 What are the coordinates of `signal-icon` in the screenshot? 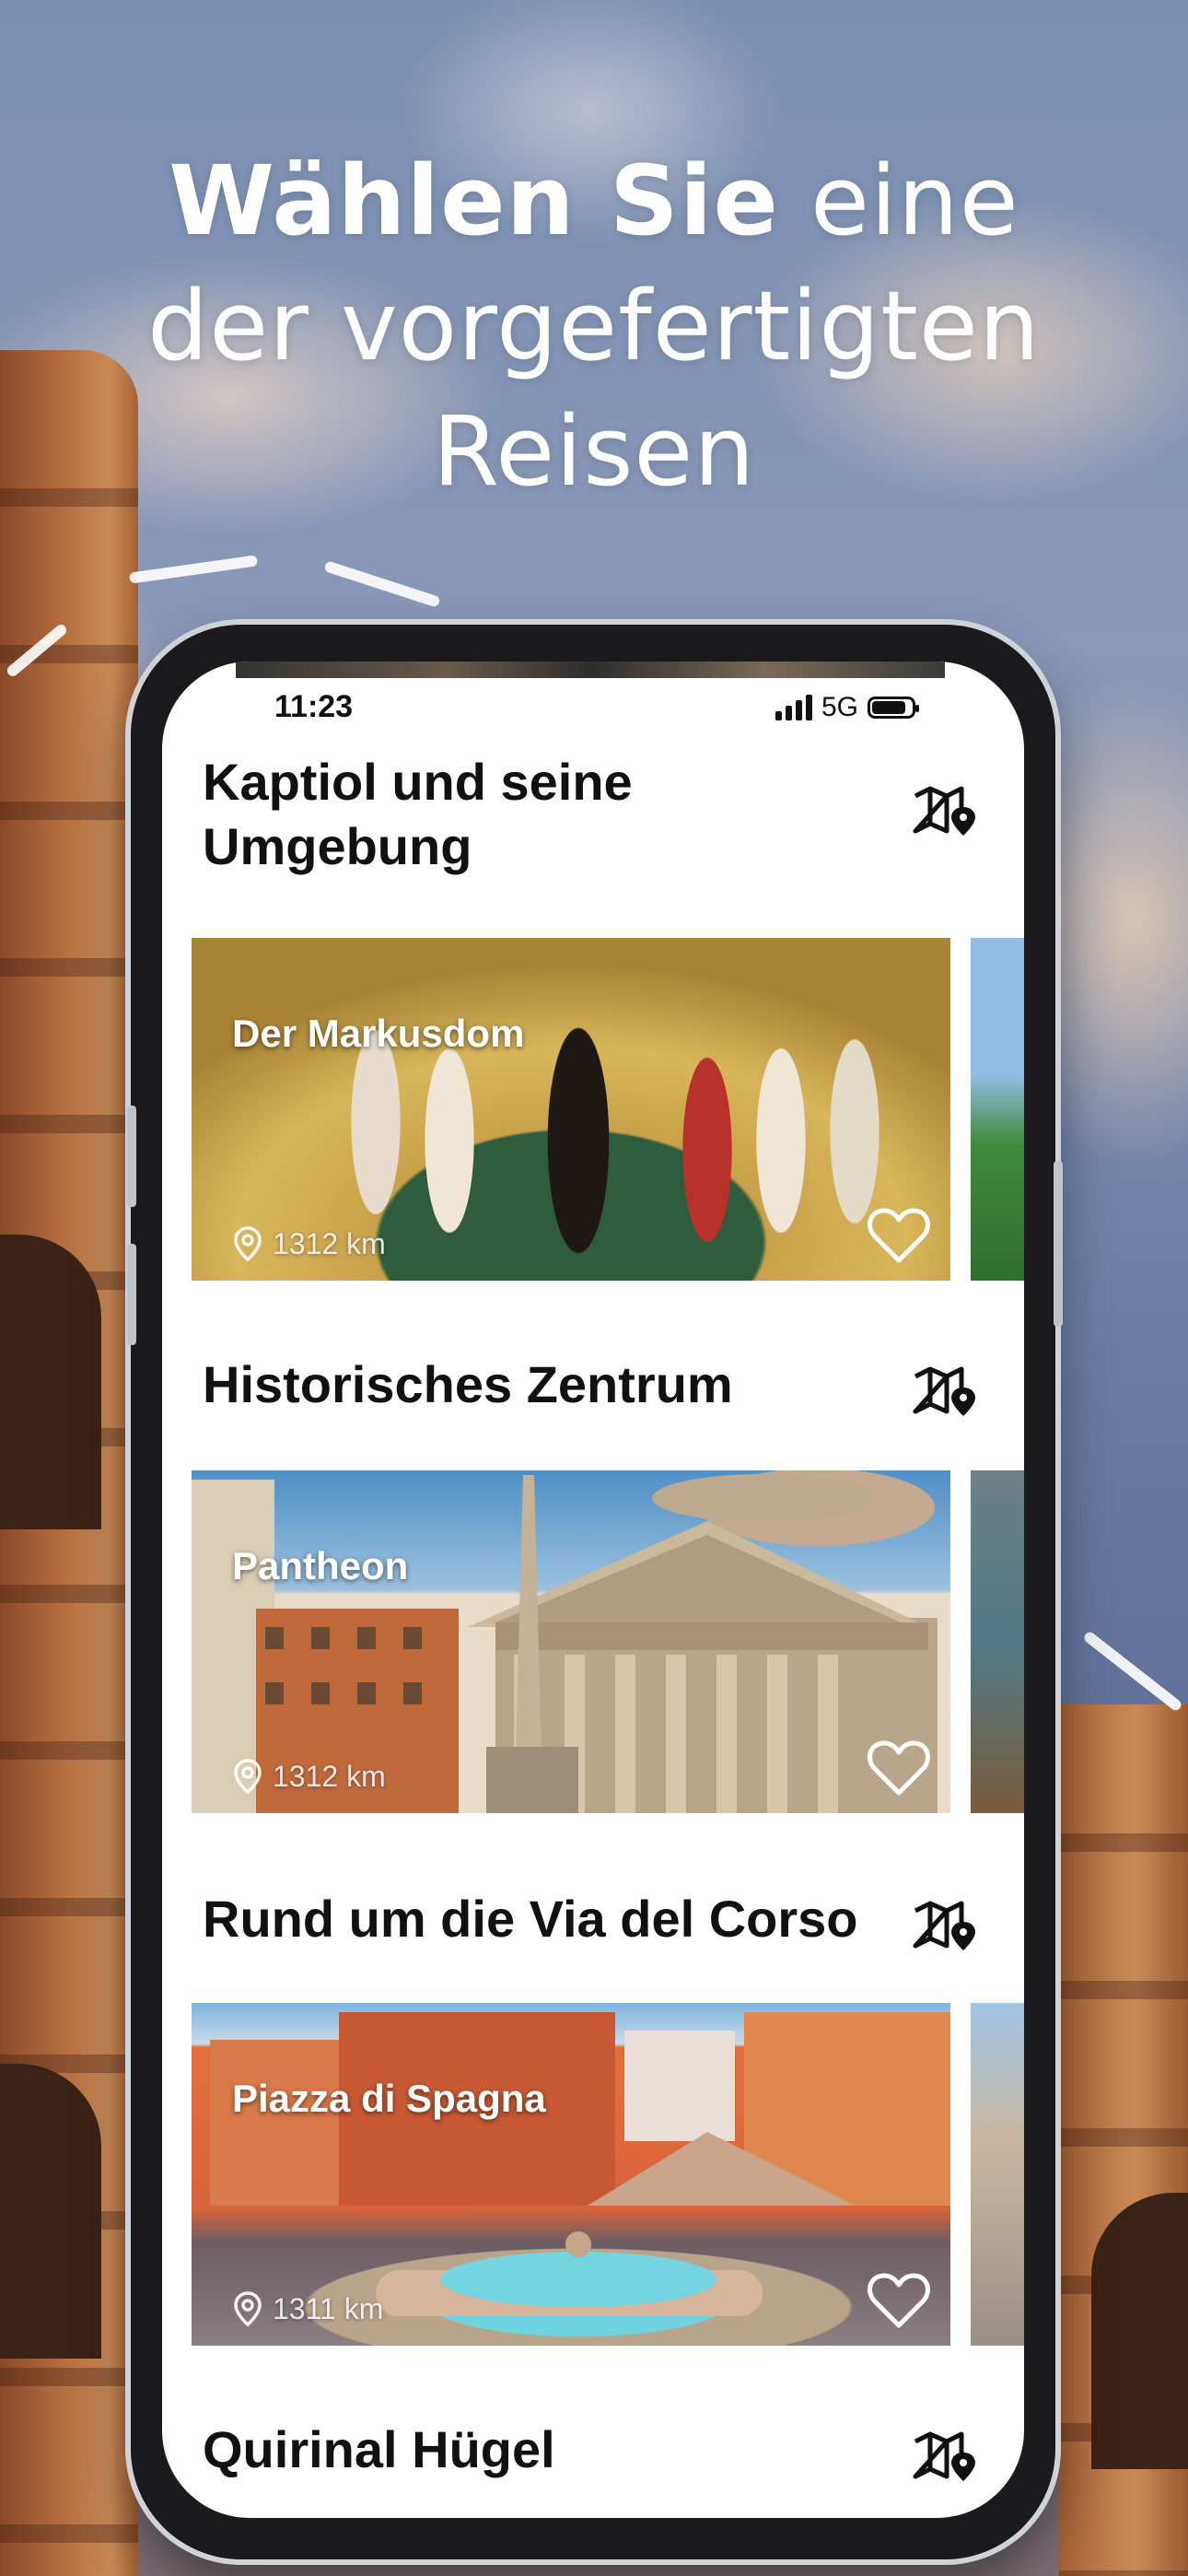 It's located at (793, 707).